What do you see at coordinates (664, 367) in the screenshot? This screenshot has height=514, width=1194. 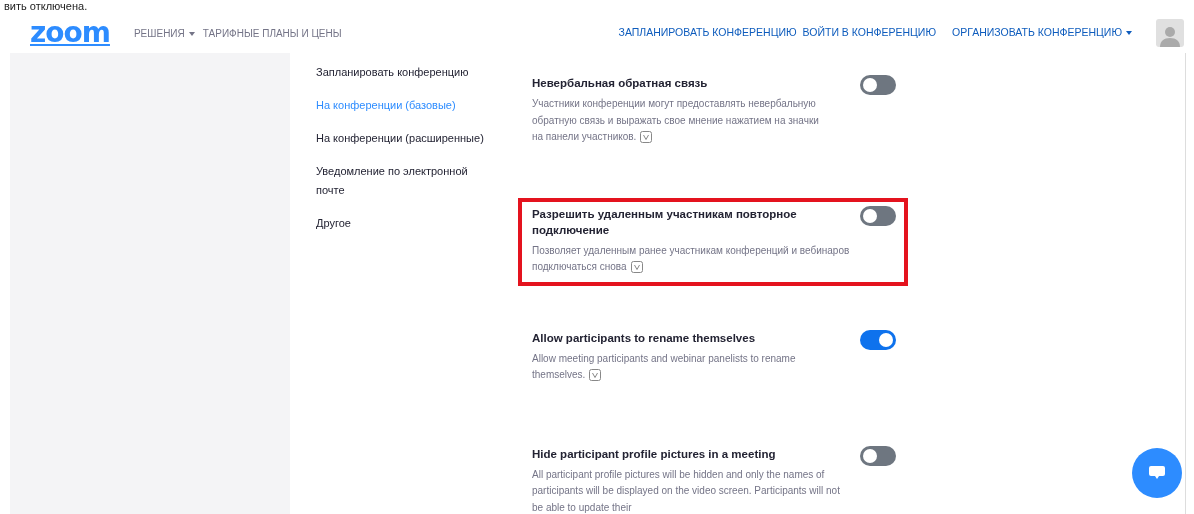 I see `setting-description: Allow meeting participants and webinar panelists to rename themselves.` at bounding box center [664, 367].